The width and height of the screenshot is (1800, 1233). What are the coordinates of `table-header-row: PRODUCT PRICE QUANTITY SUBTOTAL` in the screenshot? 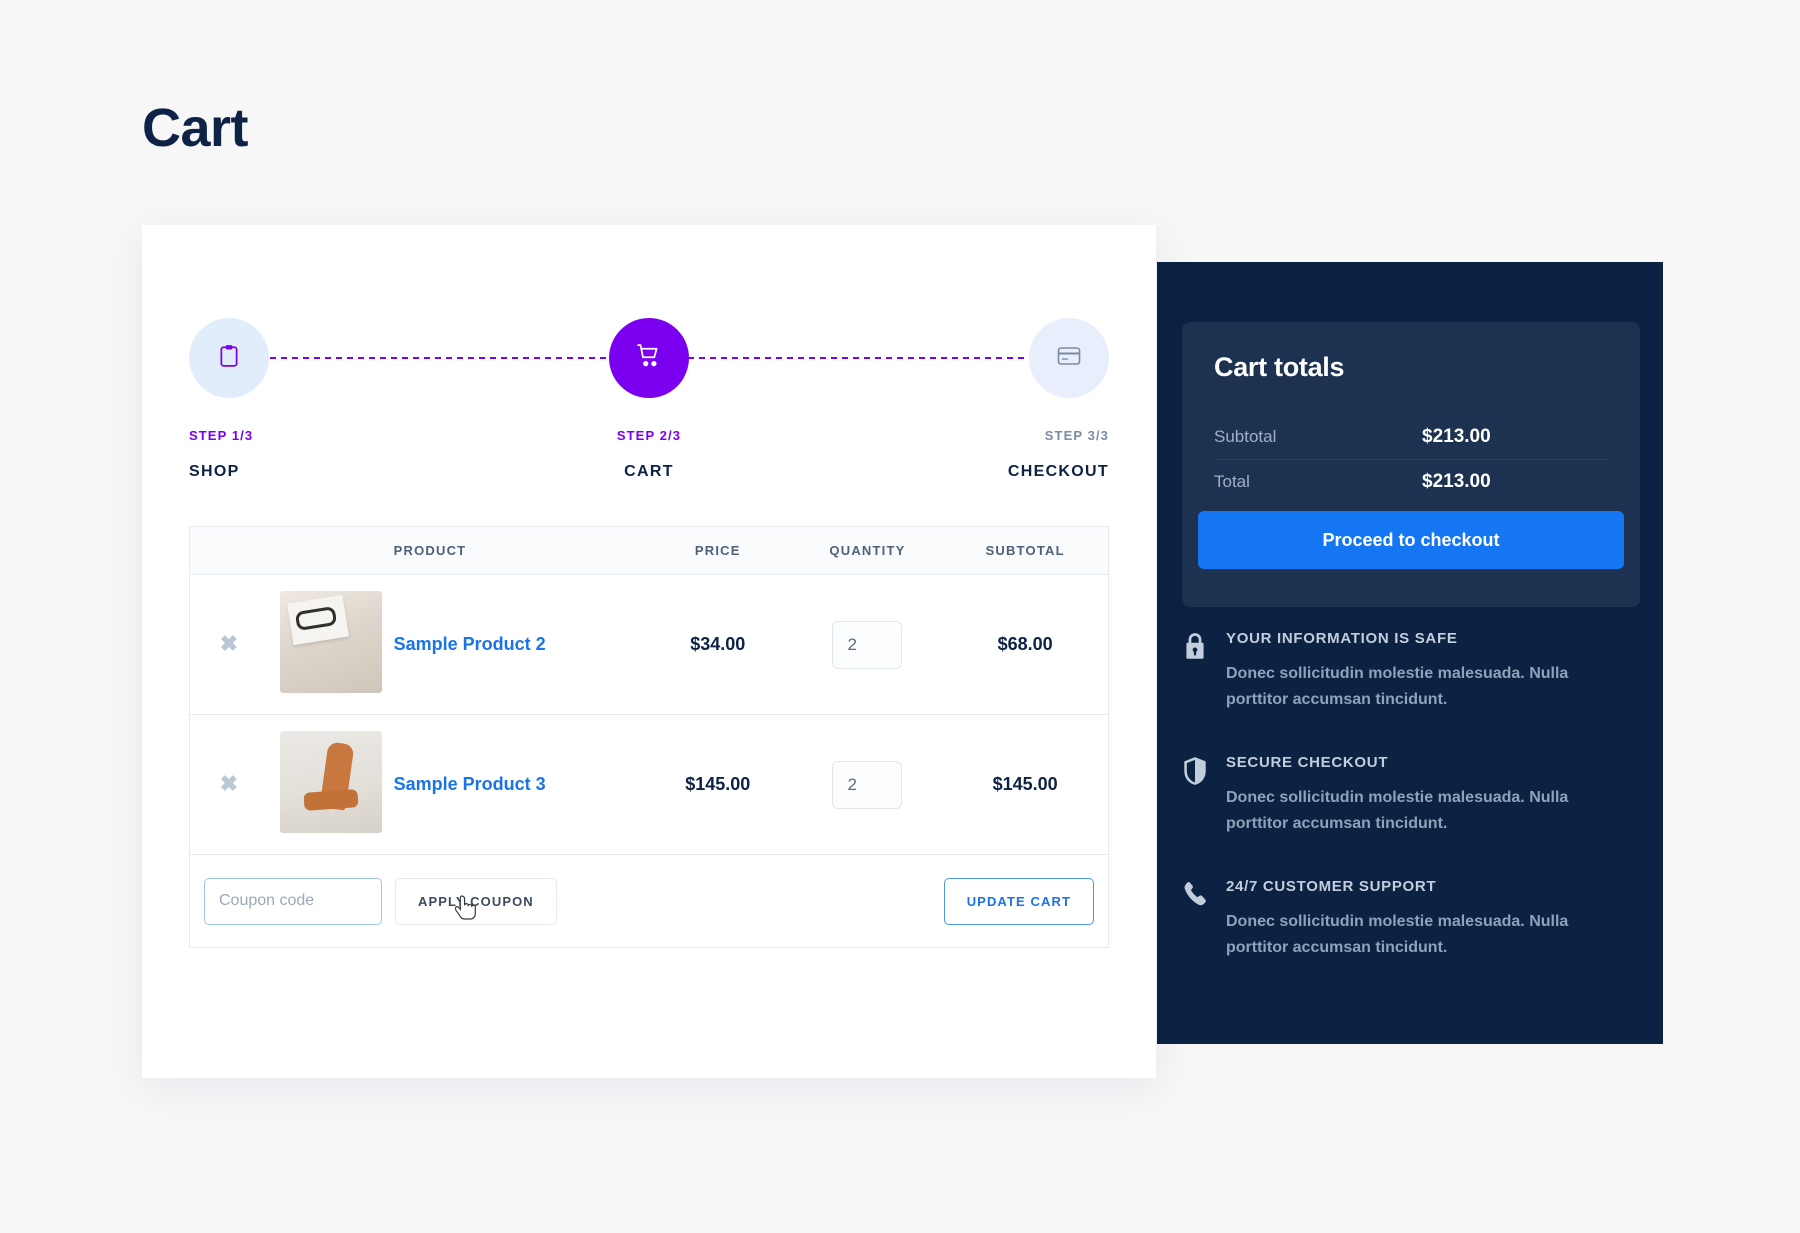 It's located at (649, 551).